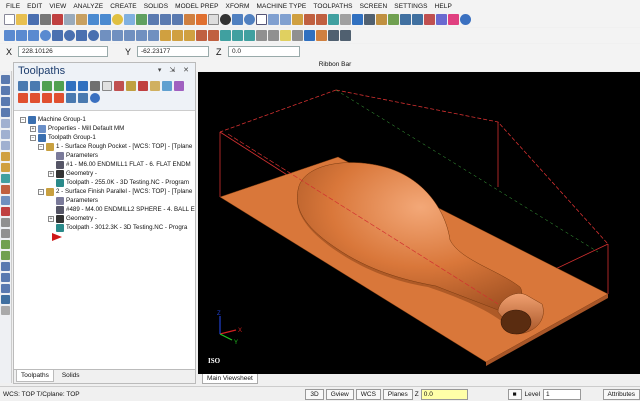 The image size is (640, 401). I want to click on boolean-icon, so click(201, 35).